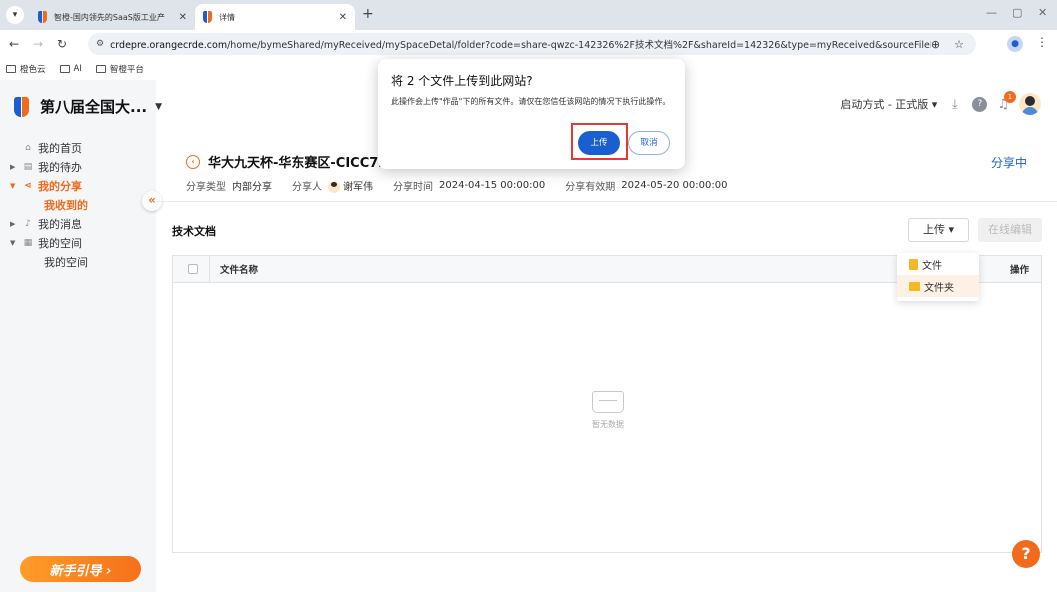  I want to click on sidebar-item-share: ▼ ⋖ 我的分享, so click(80, 185).